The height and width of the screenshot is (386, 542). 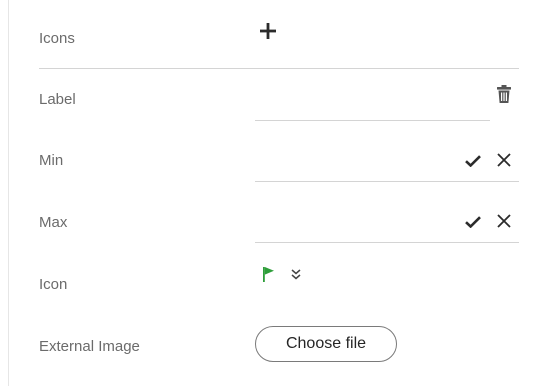 I want to click on label-label: Label, so click(x=57, y=99).